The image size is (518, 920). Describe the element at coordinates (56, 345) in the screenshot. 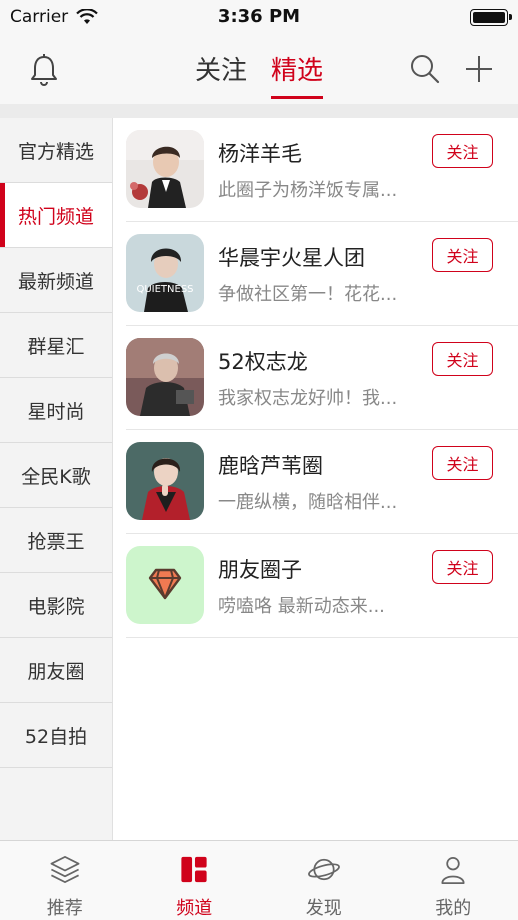

I see `sidebar-item-stars: 群星汇` at that location.